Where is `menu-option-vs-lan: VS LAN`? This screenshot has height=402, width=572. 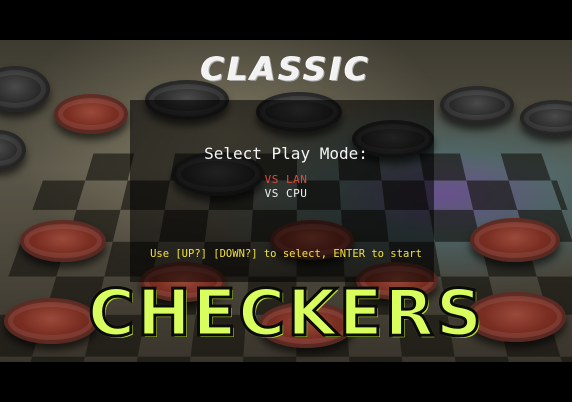
menu-option-vs-lan: VS LAN is located at coordinates (286, 179).